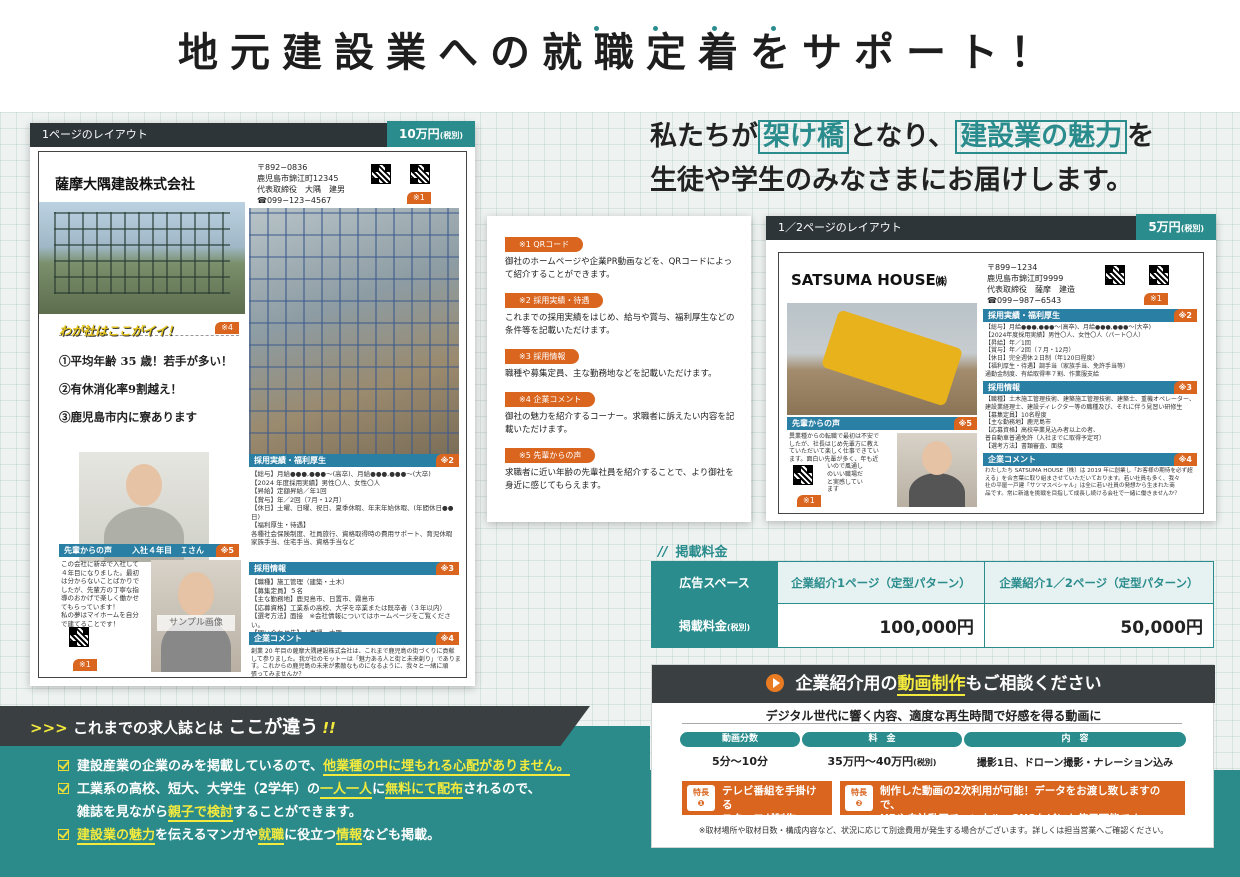 The height and width of the screenshot is (877, 1240). I want to click on voice-line: ます, so click(833, 490).